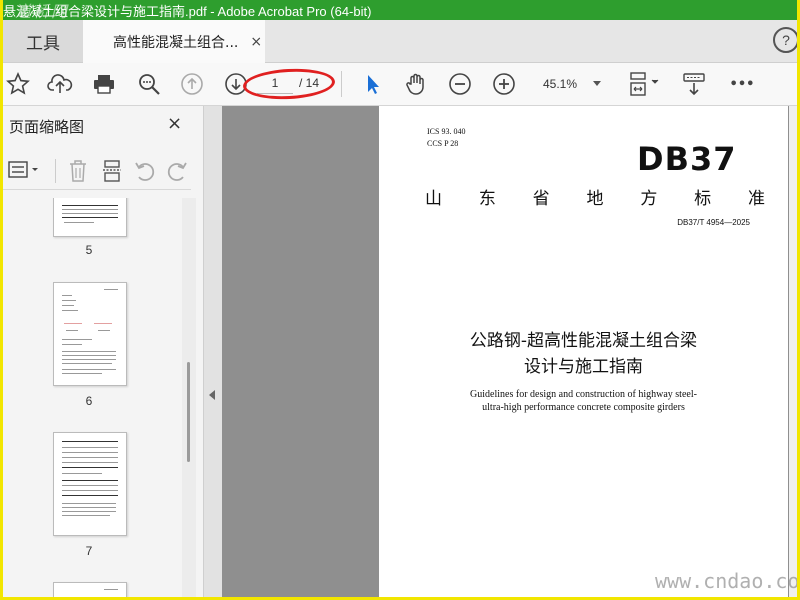 Image resolution: width=800 pixels, height=600 pixels. I want to click on zoom-in-icon, so click(504, 84).